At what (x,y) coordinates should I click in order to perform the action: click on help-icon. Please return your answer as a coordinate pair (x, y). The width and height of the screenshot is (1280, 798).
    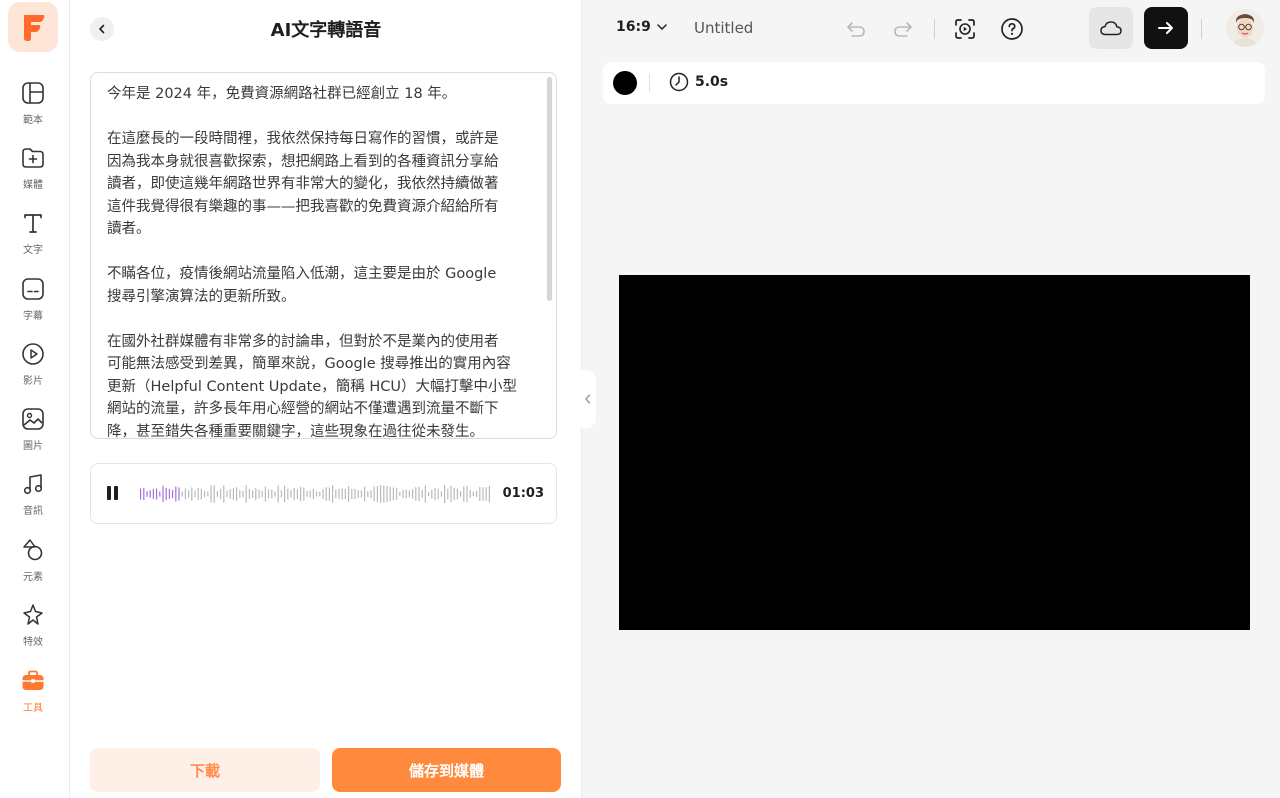
    Looking at the image, I should click on (1012, 29).